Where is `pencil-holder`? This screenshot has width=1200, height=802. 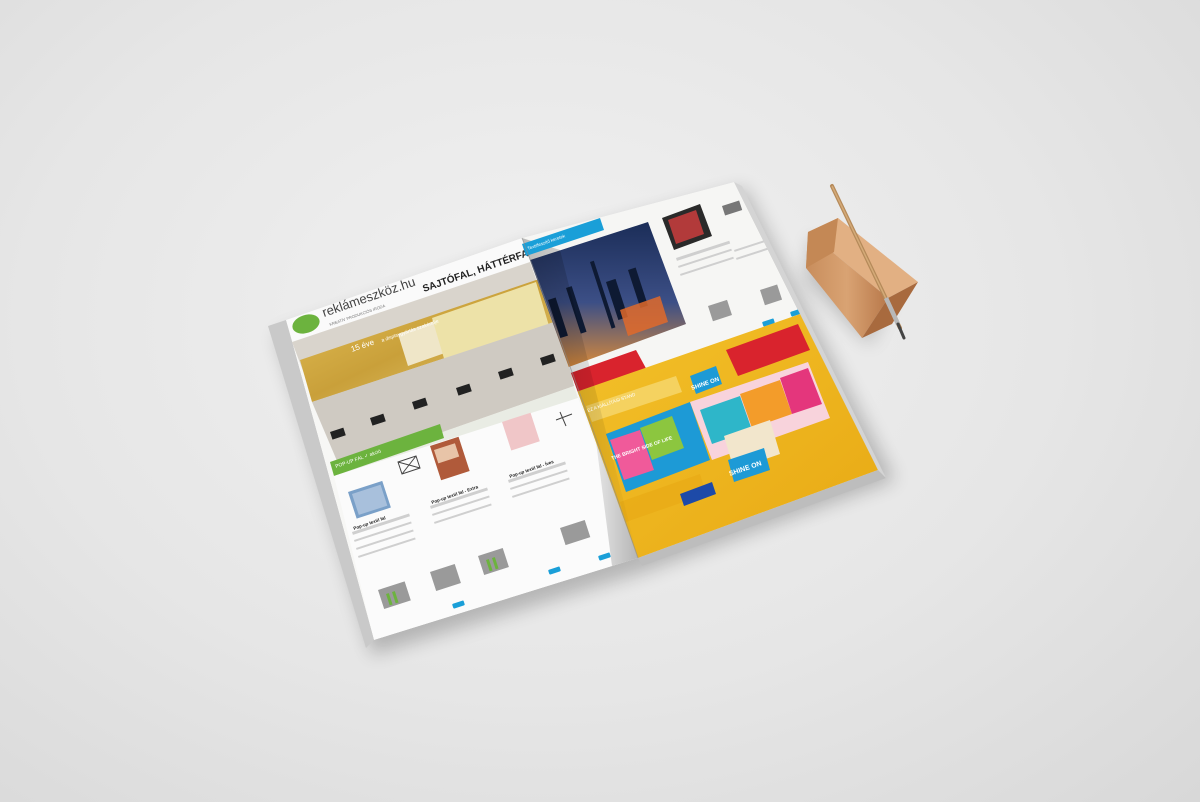
pencil-holder is located at coordinates (862, 278).